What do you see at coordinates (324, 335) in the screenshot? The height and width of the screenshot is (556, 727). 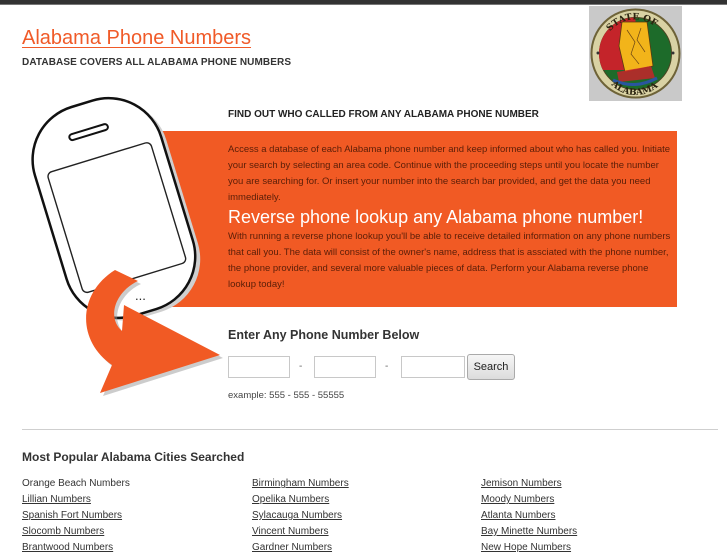 I see `search-form-title: Enter Any Phone Number Below` at bounding box center [324, 335].